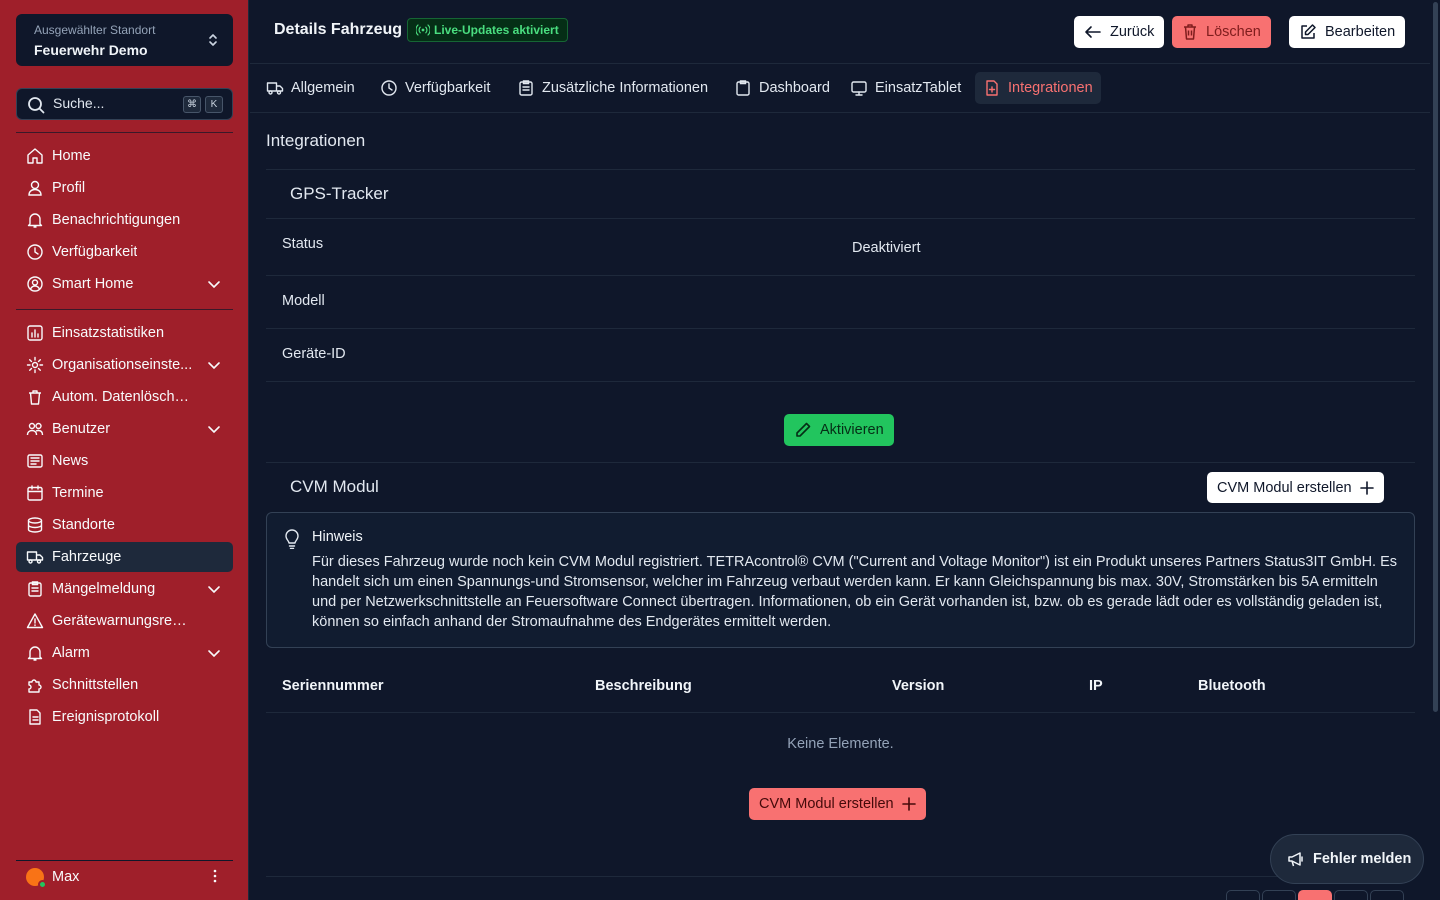 Image resolution: width=1440 pixels, height=900 pixels. I want to click on arrow-left-icon, so click(1093, 32).